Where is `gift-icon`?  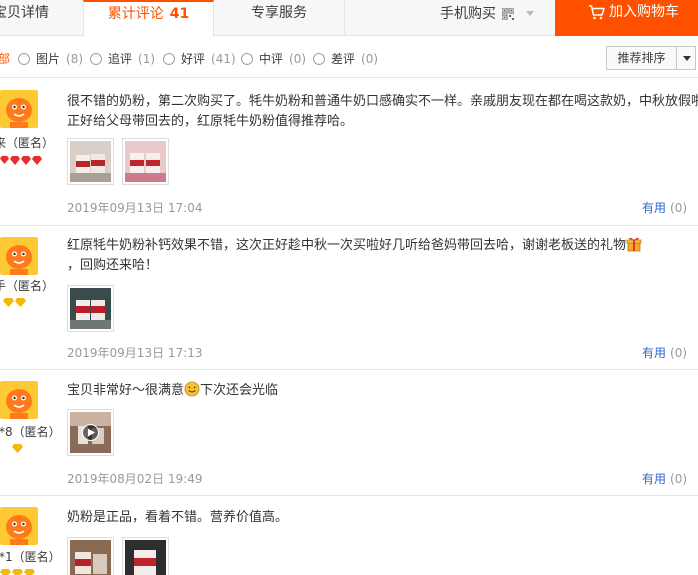
gift-icon is located at coordinates (634, 244).